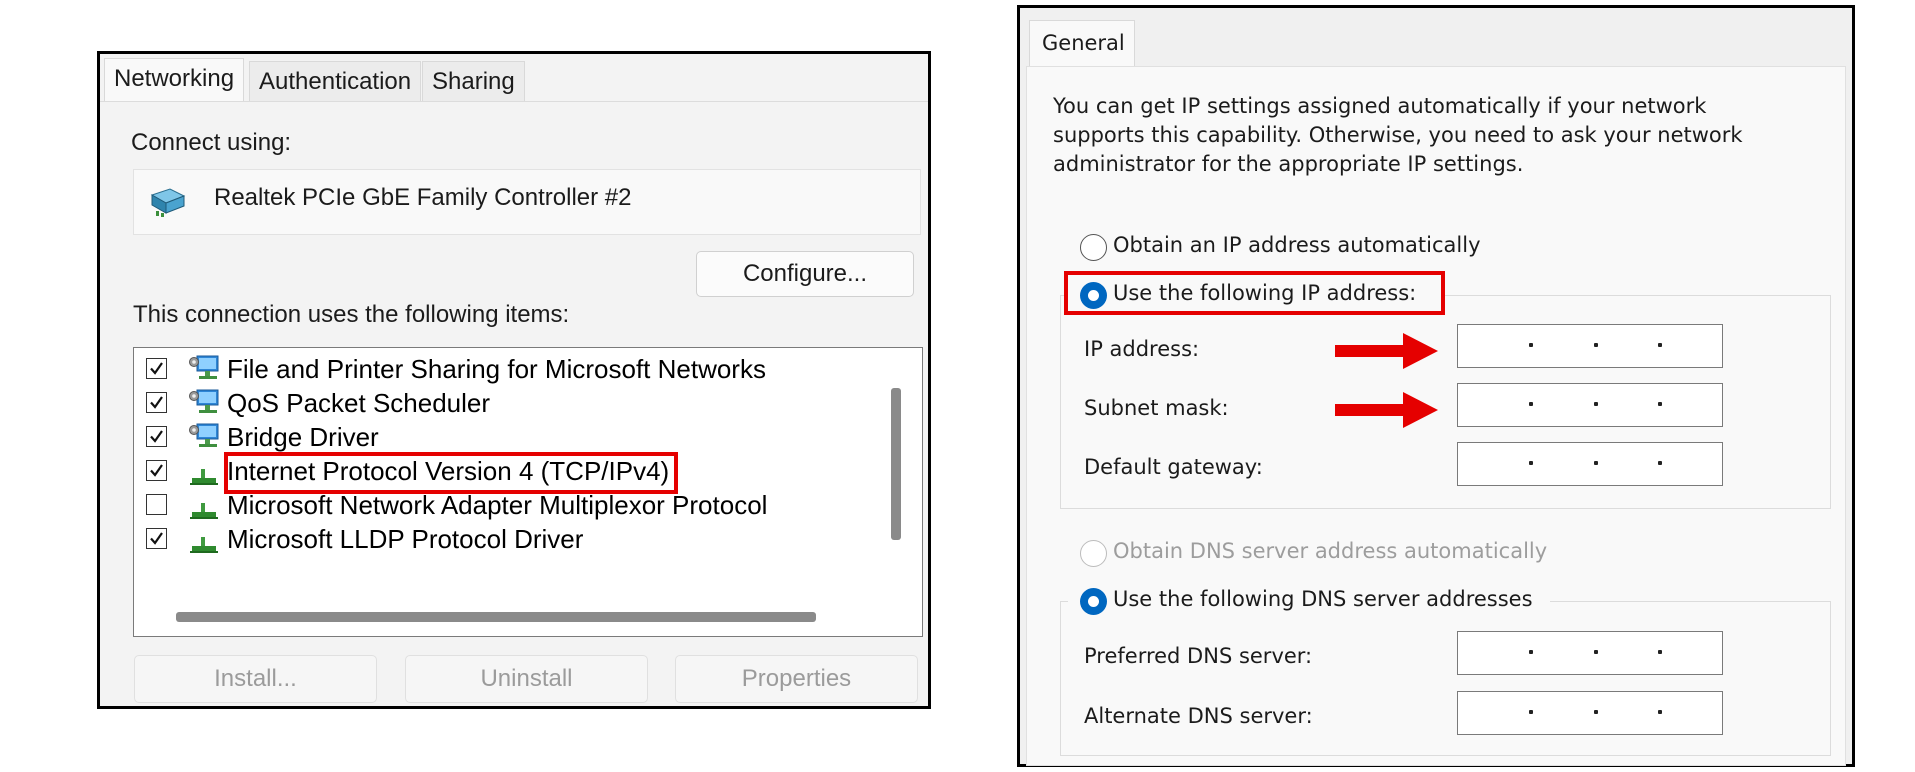  Describe the element at coordinates (484, 437) in the screenshot. I see `list-item: Bridge Driver` at that location.